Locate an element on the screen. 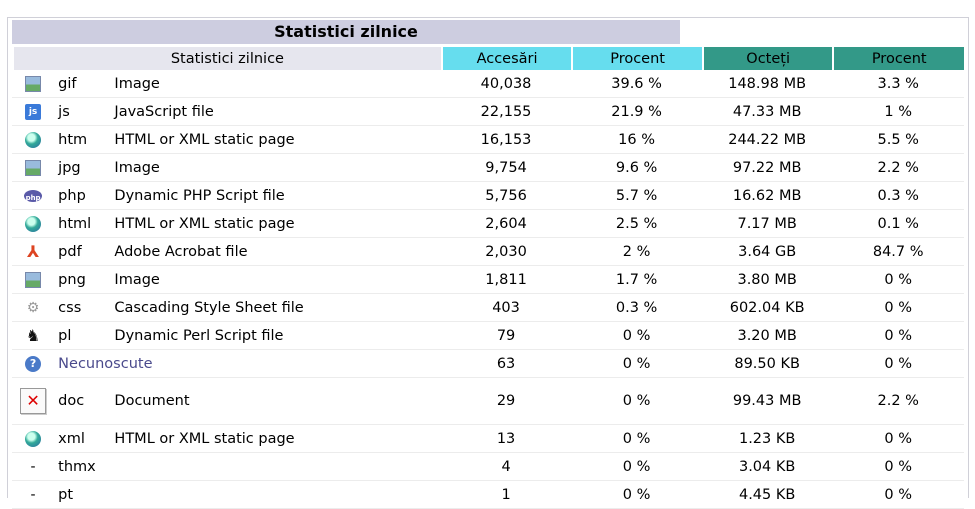  row-bytes: 602.04 KB is located at coordinates (767, 308).